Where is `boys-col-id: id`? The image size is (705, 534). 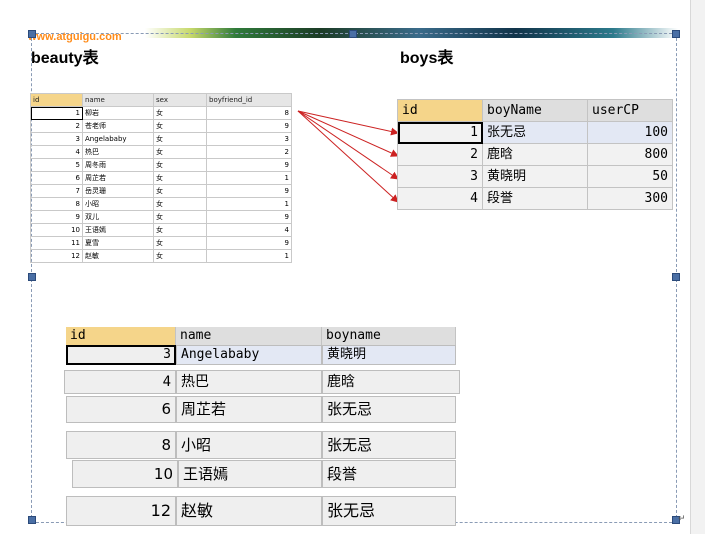 boys-col-id: id is located at coordinates (440, 110).